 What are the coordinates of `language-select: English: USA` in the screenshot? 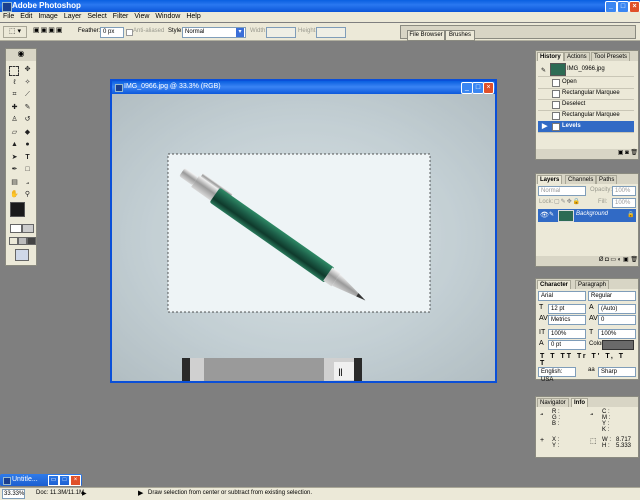 It's located at (557, 375).